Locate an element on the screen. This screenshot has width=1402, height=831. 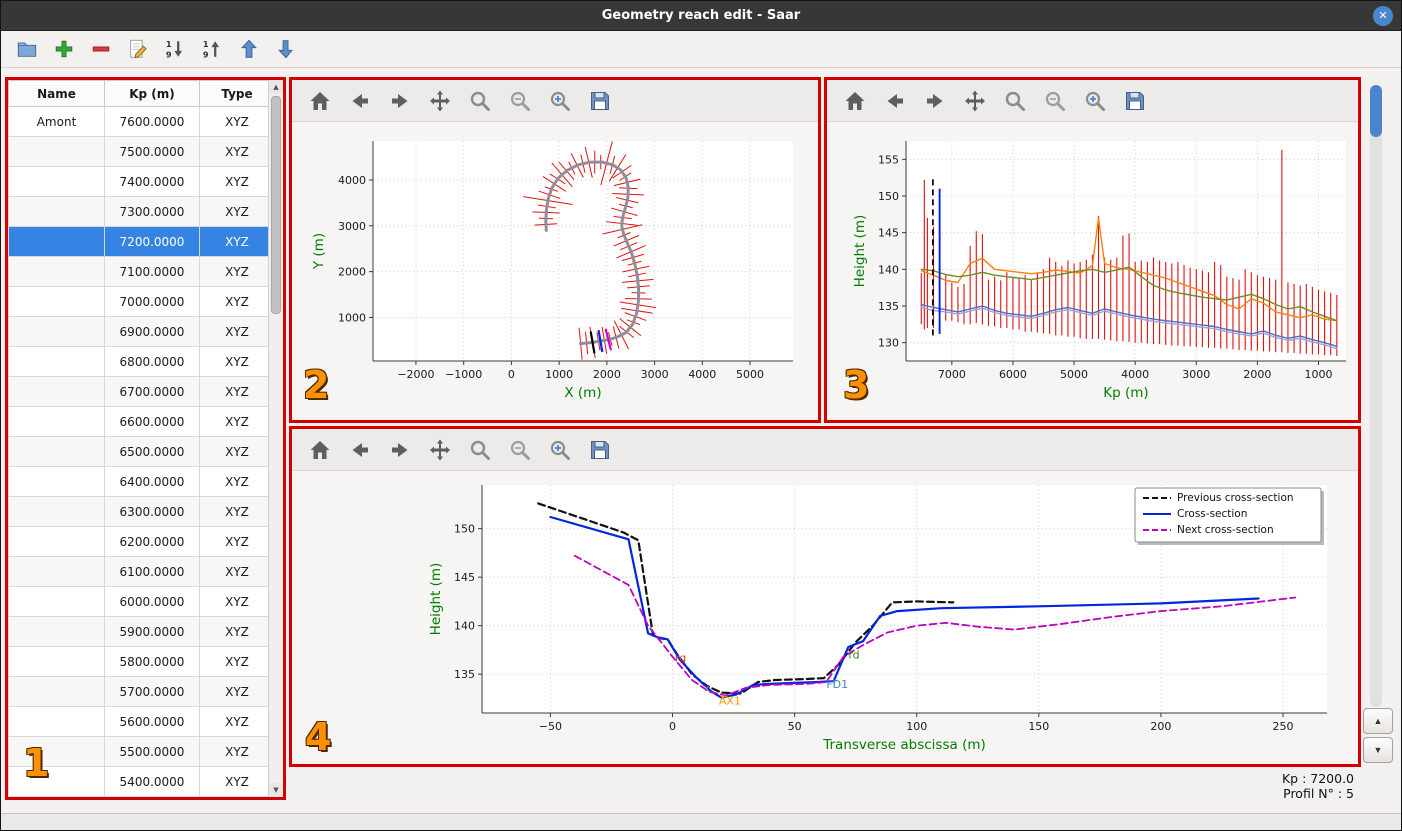
pan-icon is located at coordinates (975, 100).